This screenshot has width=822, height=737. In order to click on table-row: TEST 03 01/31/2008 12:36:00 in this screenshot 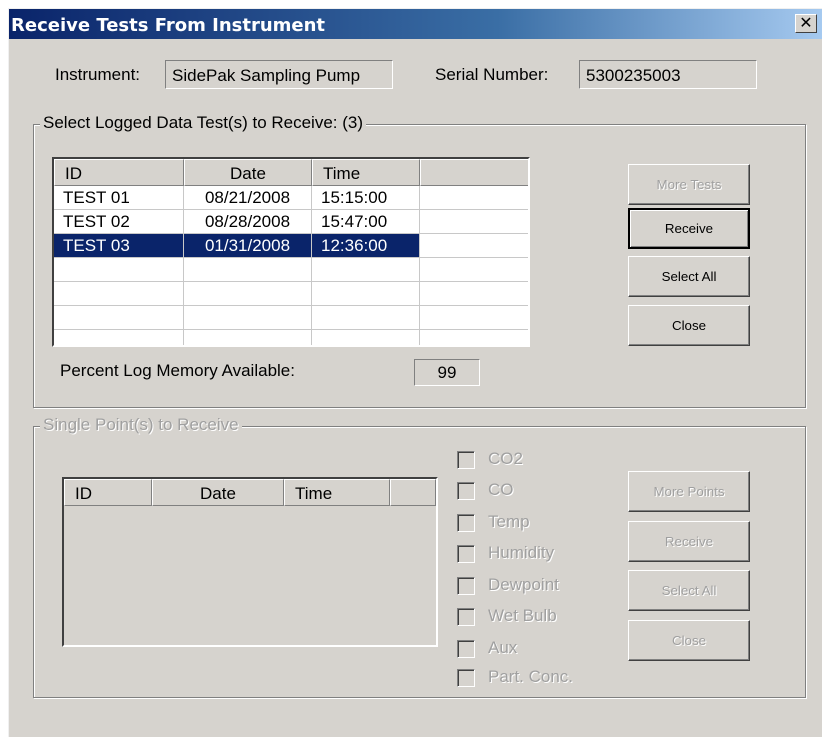, I will do `click(291, 246)`.